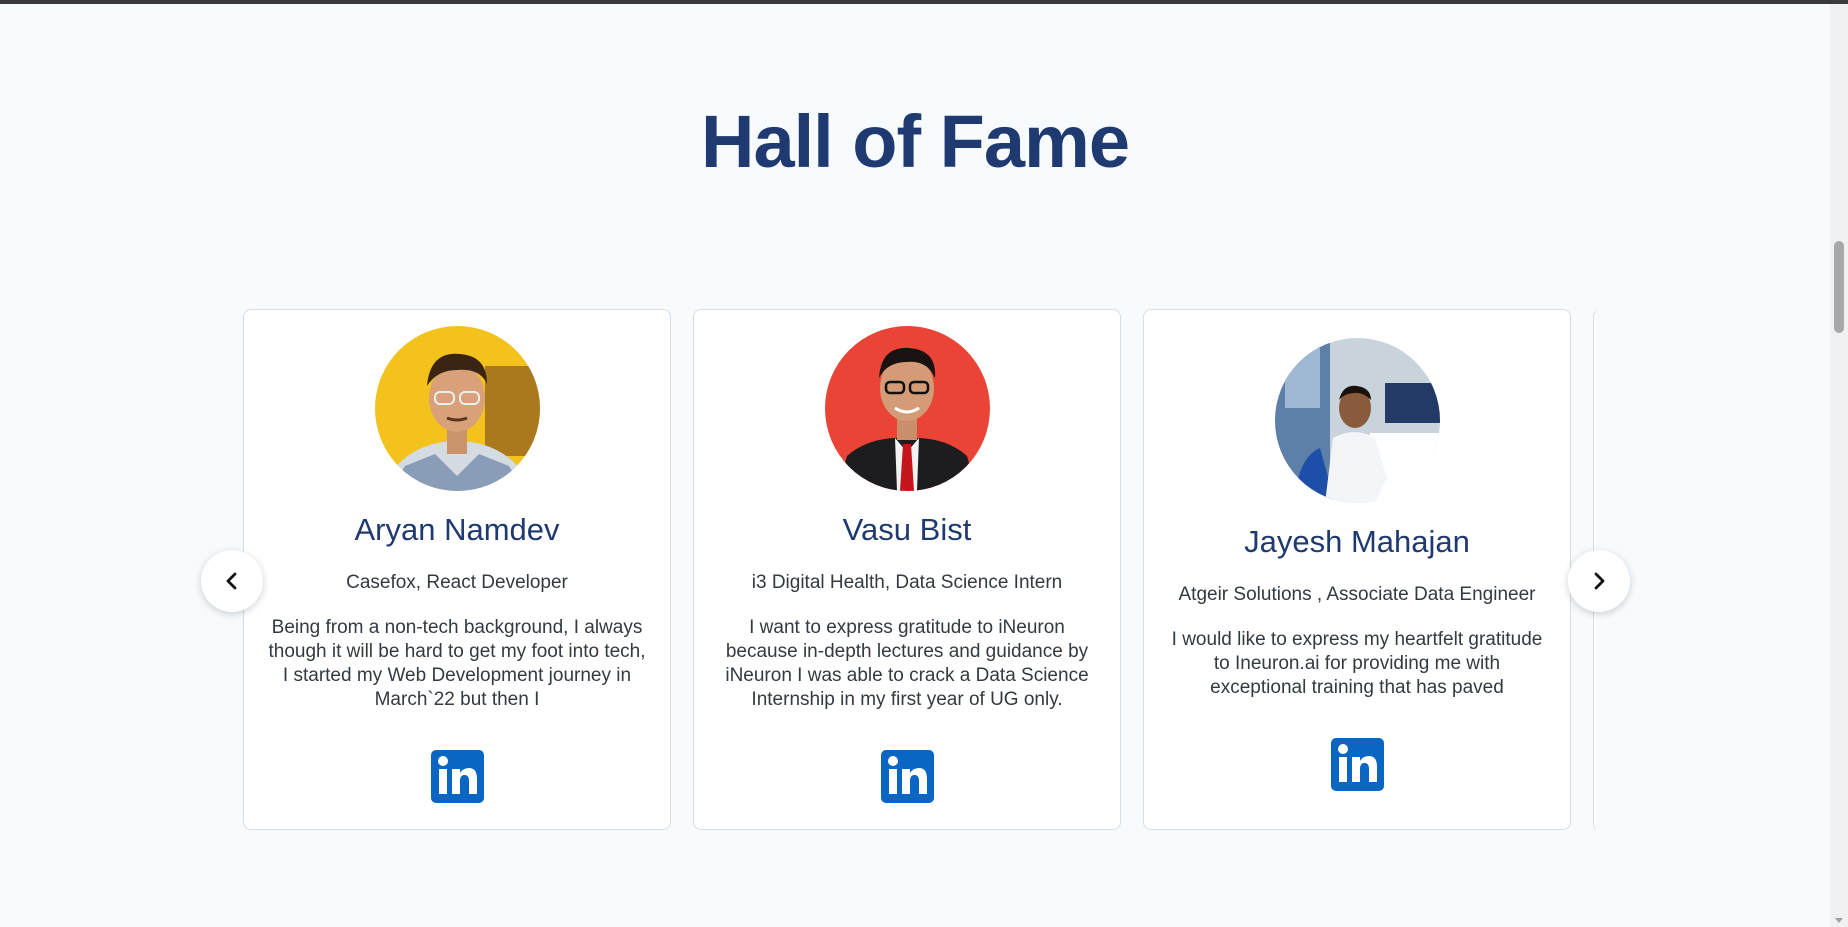 The width and height of the screenshot is (1848, 927). Describe the element at coordinates (457, 529) in the screenshot. I see `person-name: Aryan Namdev` at that location.